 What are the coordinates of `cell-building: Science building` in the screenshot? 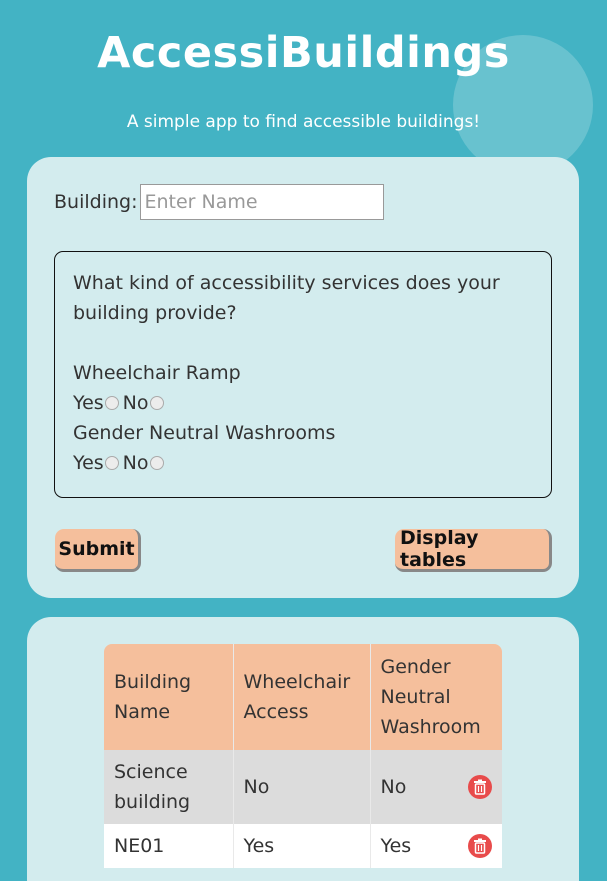 It's located at (169, 787).